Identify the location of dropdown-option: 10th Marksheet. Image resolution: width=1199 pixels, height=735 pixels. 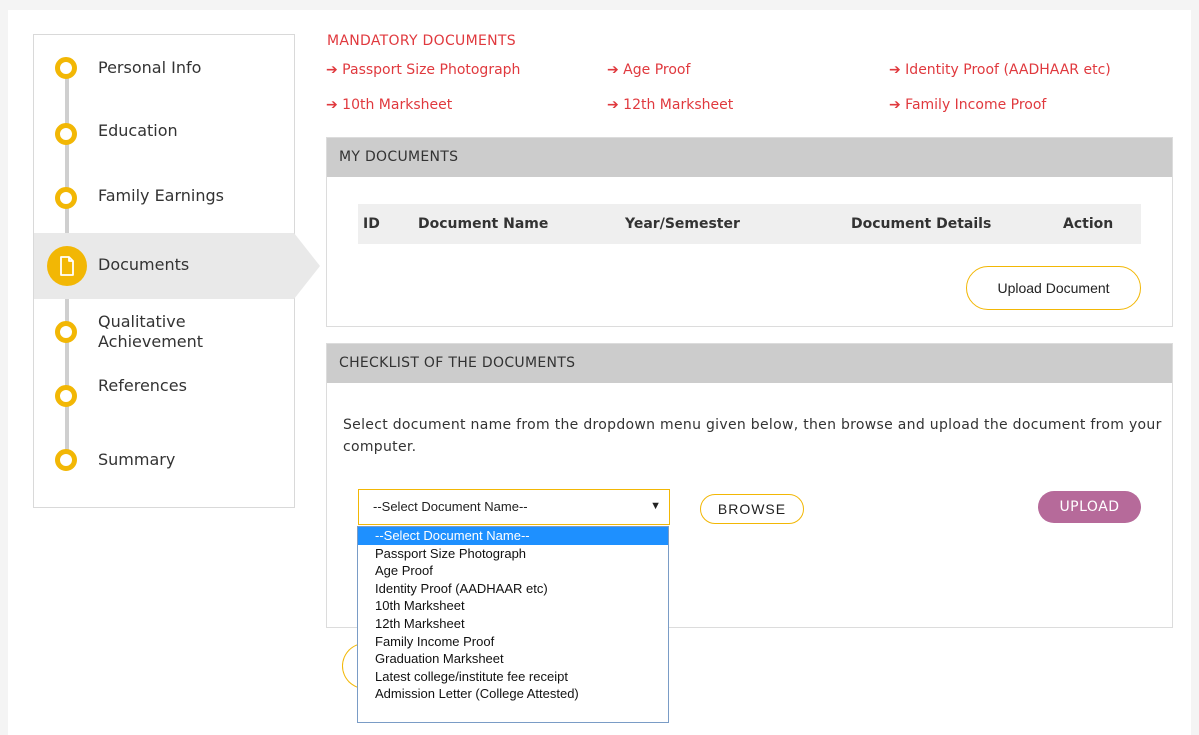
(513, 606).